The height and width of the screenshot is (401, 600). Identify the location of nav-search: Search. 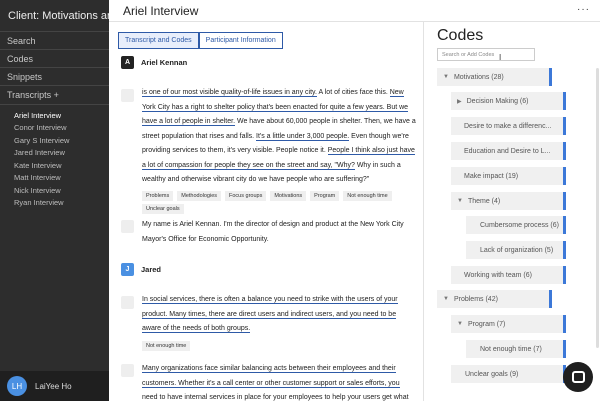
(54, 41).